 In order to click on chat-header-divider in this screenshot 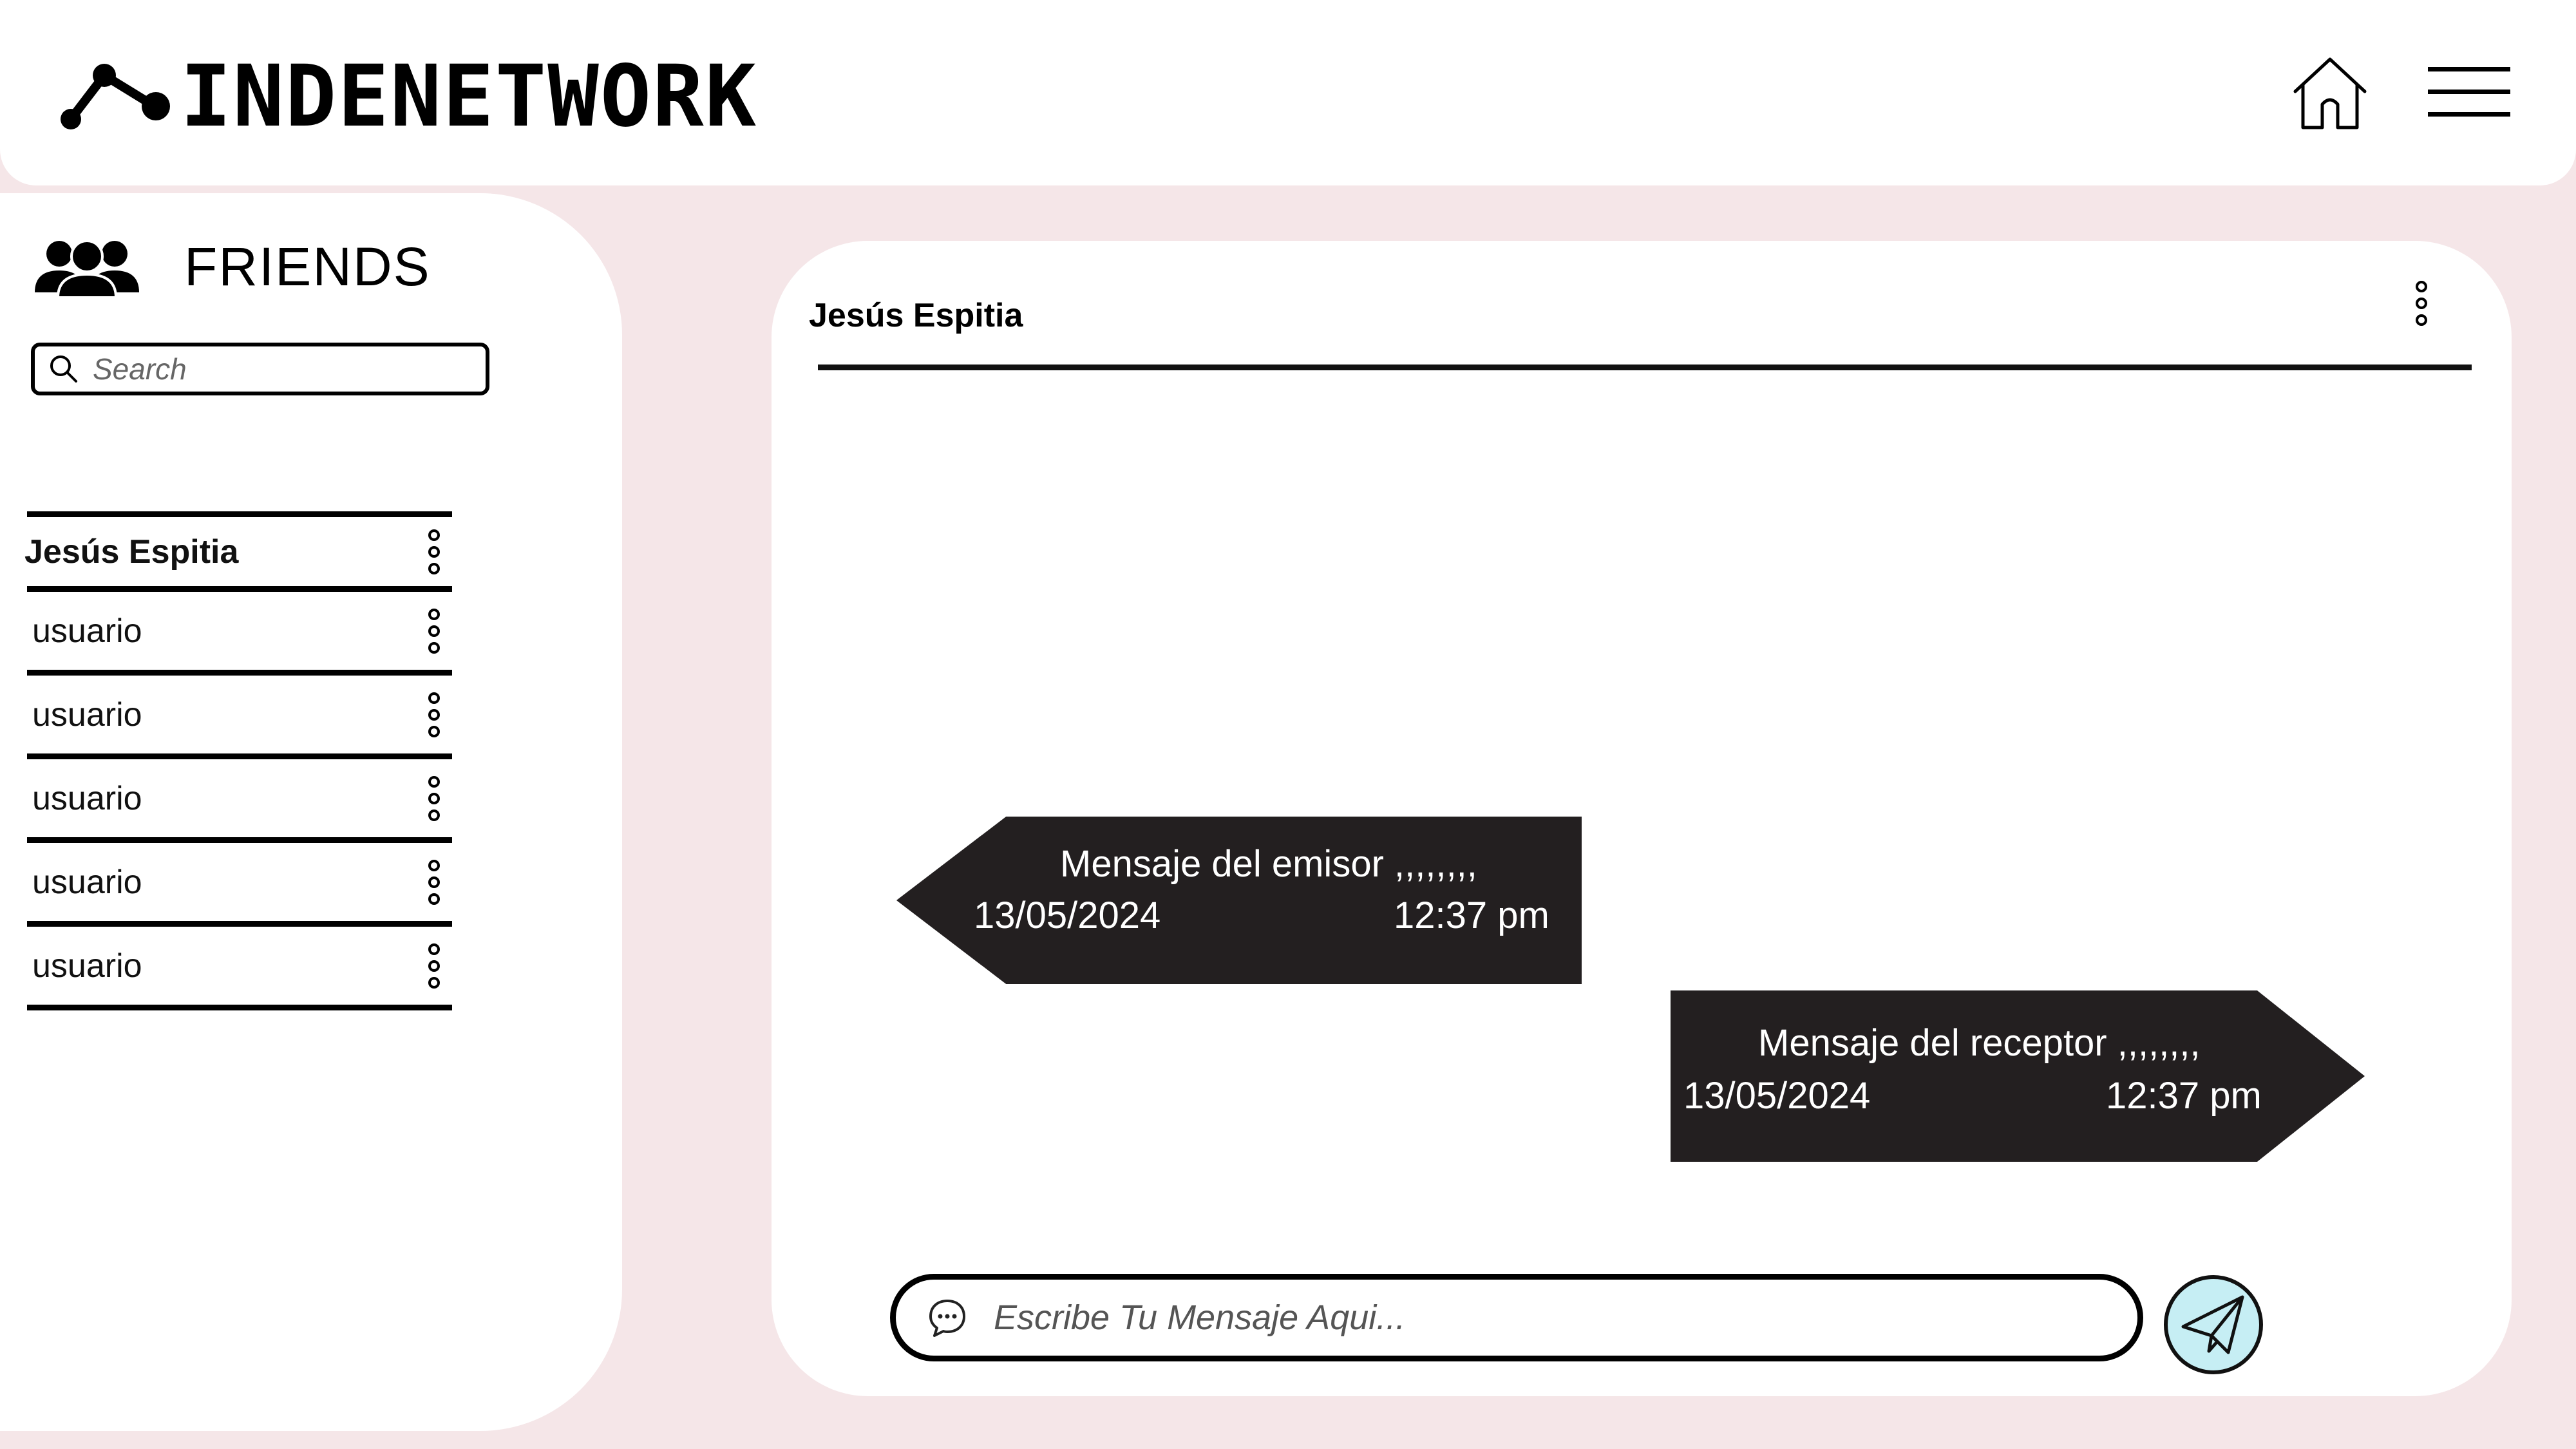, I will do `click(1645, 367)`.